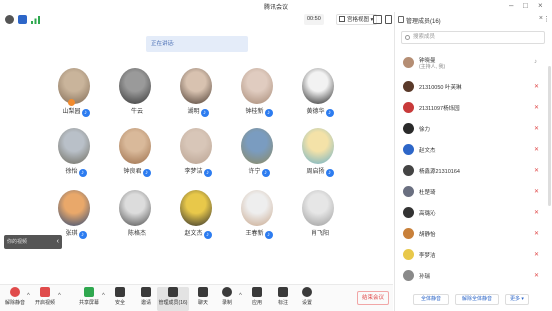 The image size is (552, 311). Describe the element at coordinates (198, 98) in the screenshot. I see `participant-tile: 湖明 ♪` at that location.